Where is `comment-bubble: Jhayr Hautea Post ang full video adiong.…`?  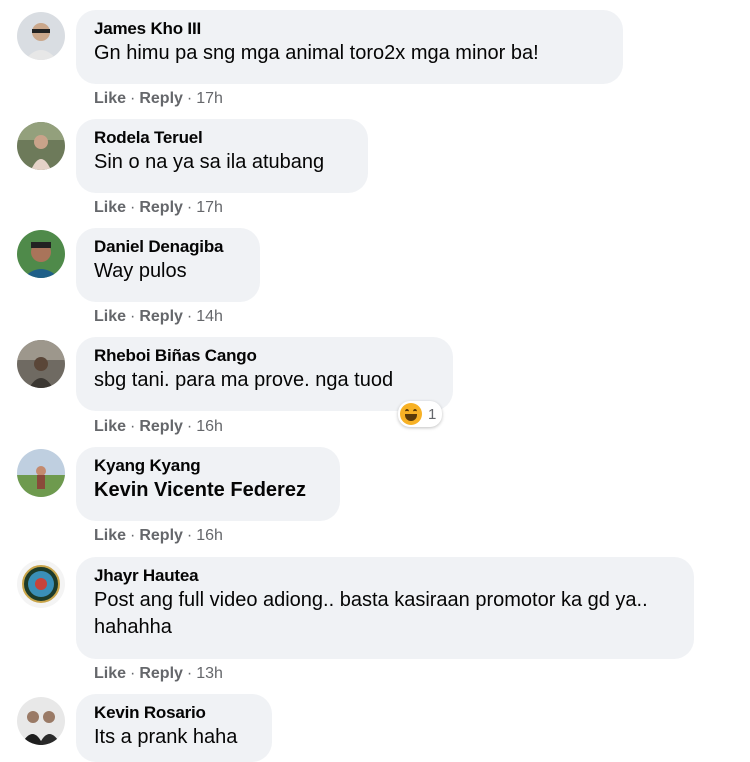 comment-bubble: Jhayr Hautea Post ang full video adiong.… is located at coordinates (385, 608).